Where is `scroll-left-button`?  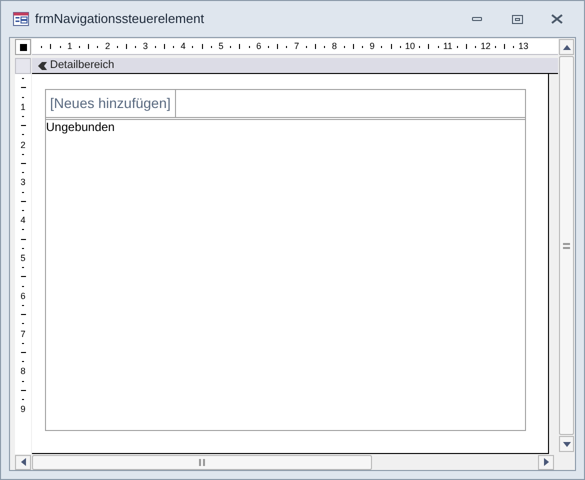 scroll-left-button is located at coordinates (23, 462).